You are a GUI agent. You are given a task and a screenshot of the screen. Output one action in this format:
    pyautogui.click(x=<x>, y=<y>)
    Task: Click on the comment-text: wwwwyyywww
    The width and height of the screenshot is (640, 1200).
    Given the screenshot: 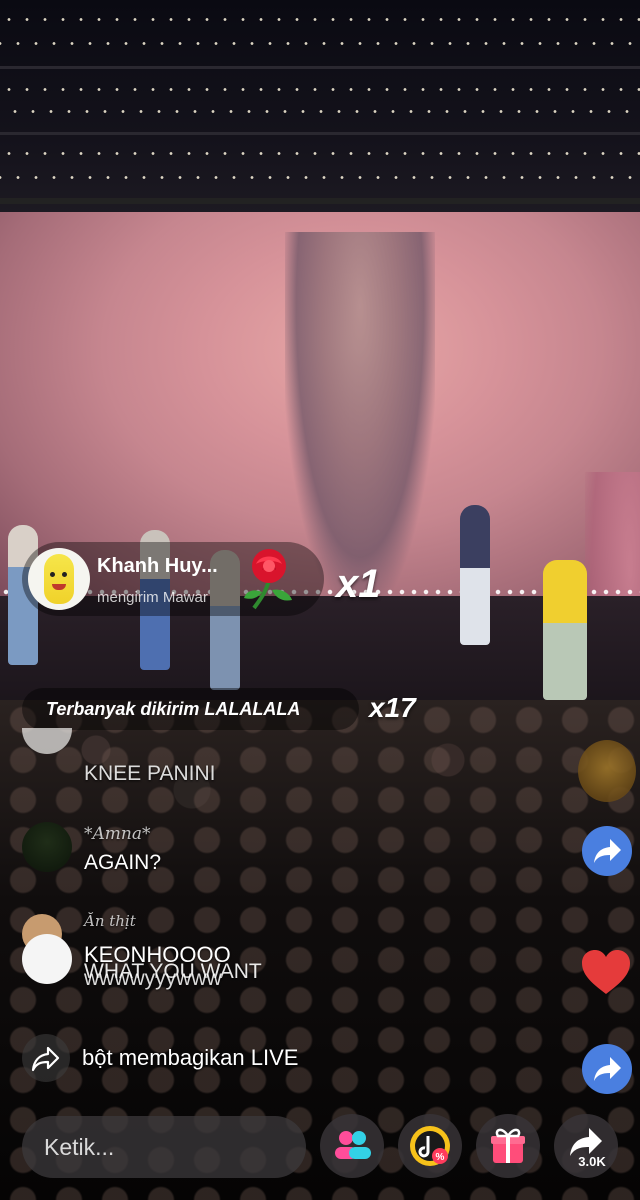 What is the action you would take?
    pyautogui.click(x=153, y=978)
    